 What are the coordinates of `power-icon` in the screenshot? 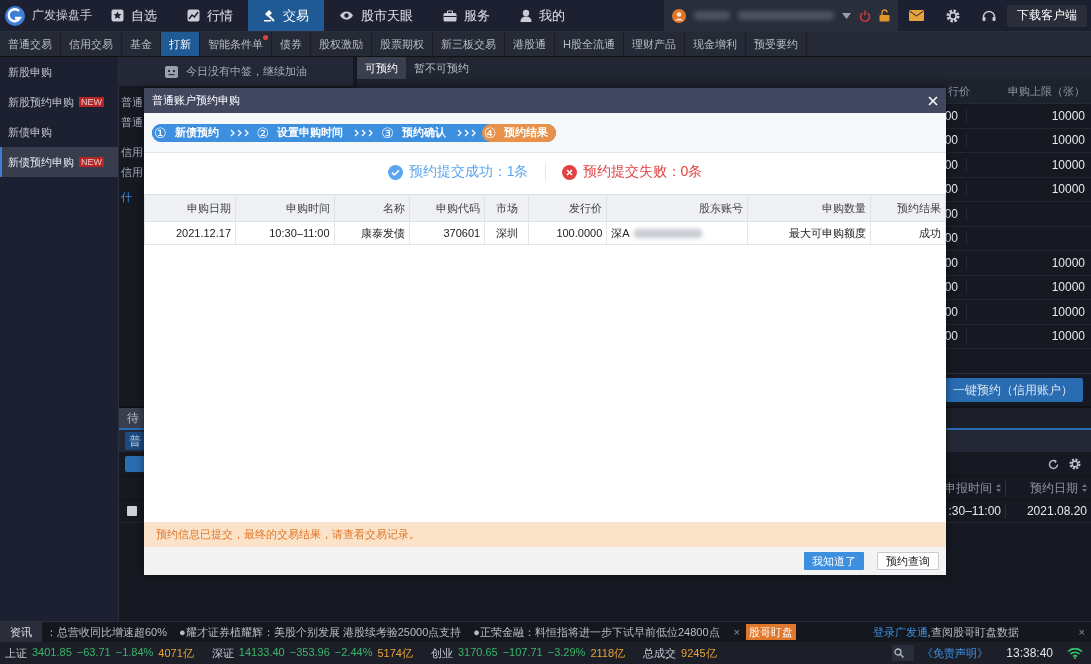 It's located at (865, 15).